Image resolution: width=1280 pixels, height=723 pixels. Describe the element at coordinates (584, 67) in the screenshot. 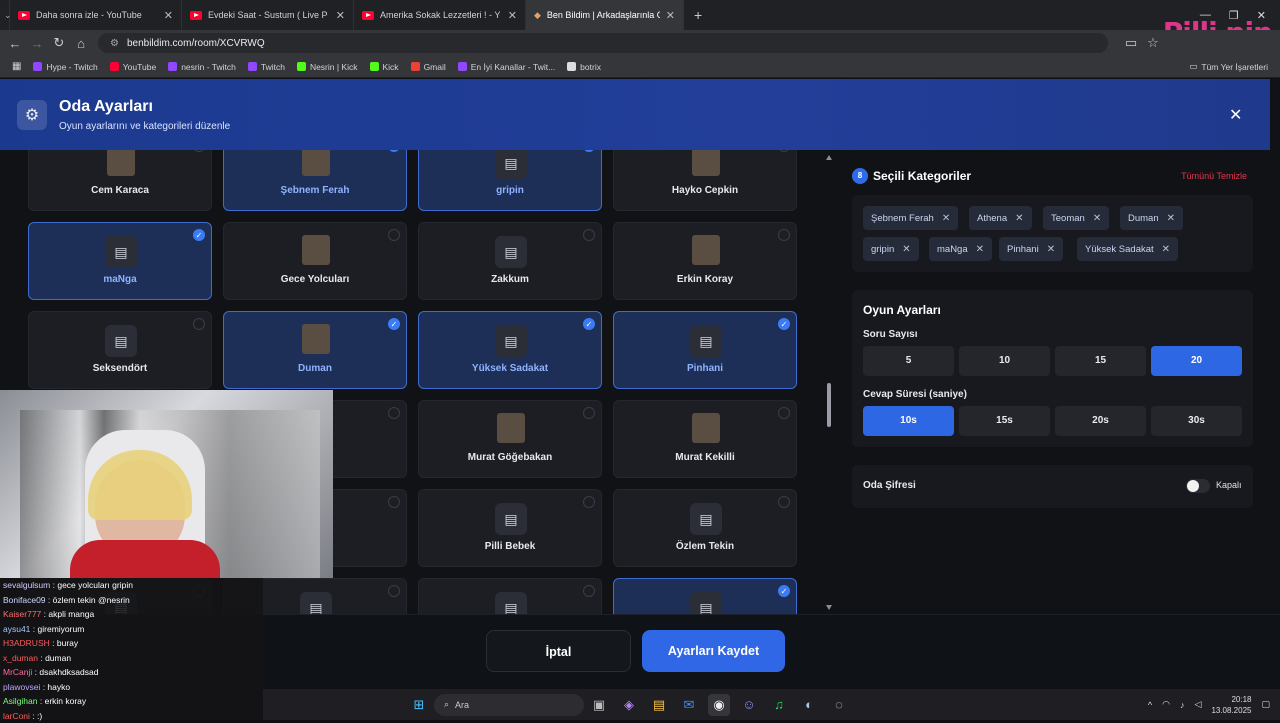

I see `bookmark-item: botrix` at that location.